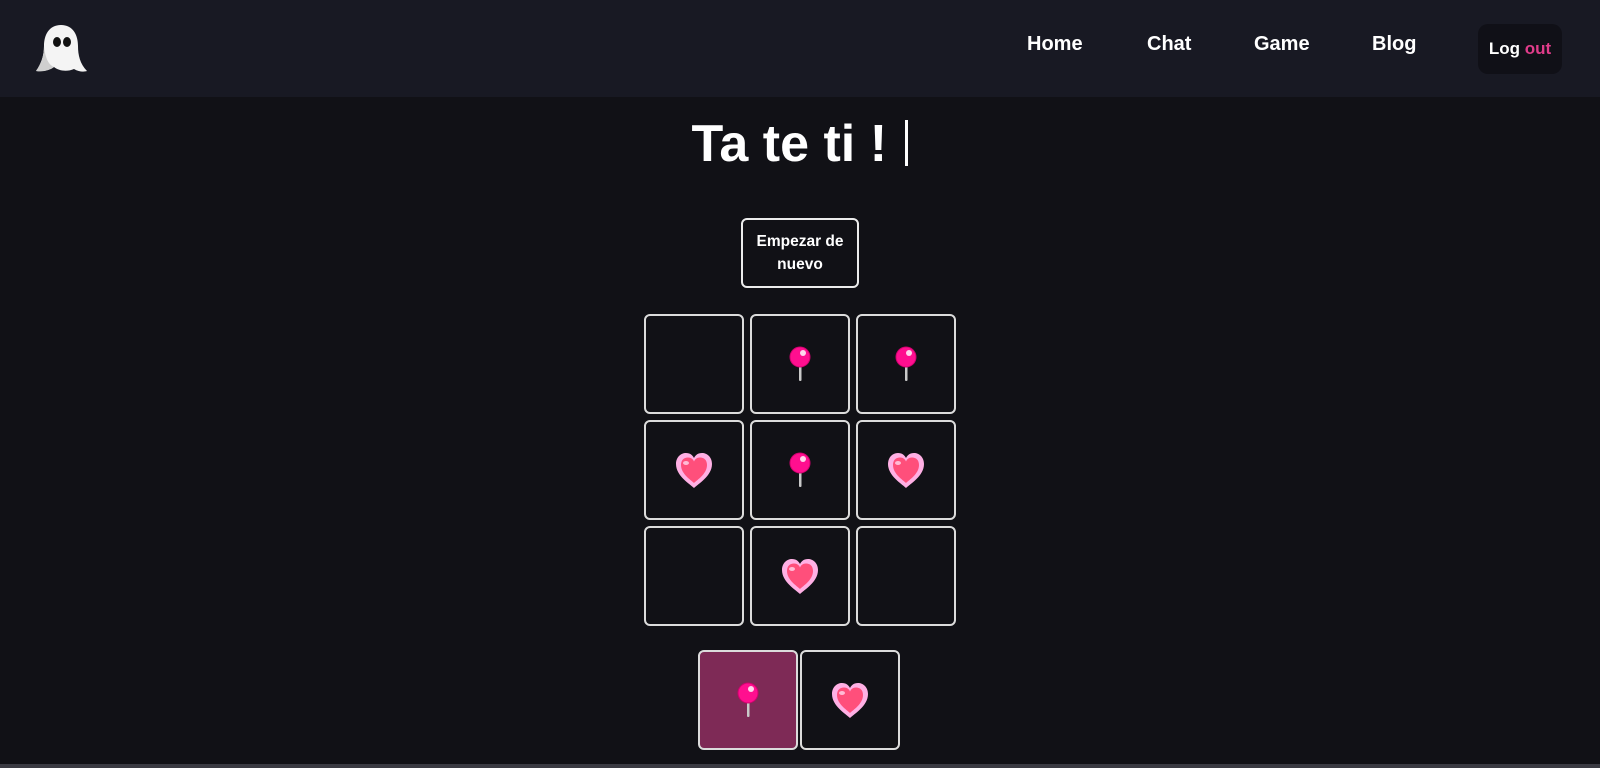 This screenshot has height=768, width=1600. I want to click on nav-blog: Blog, so click(1394, 44).